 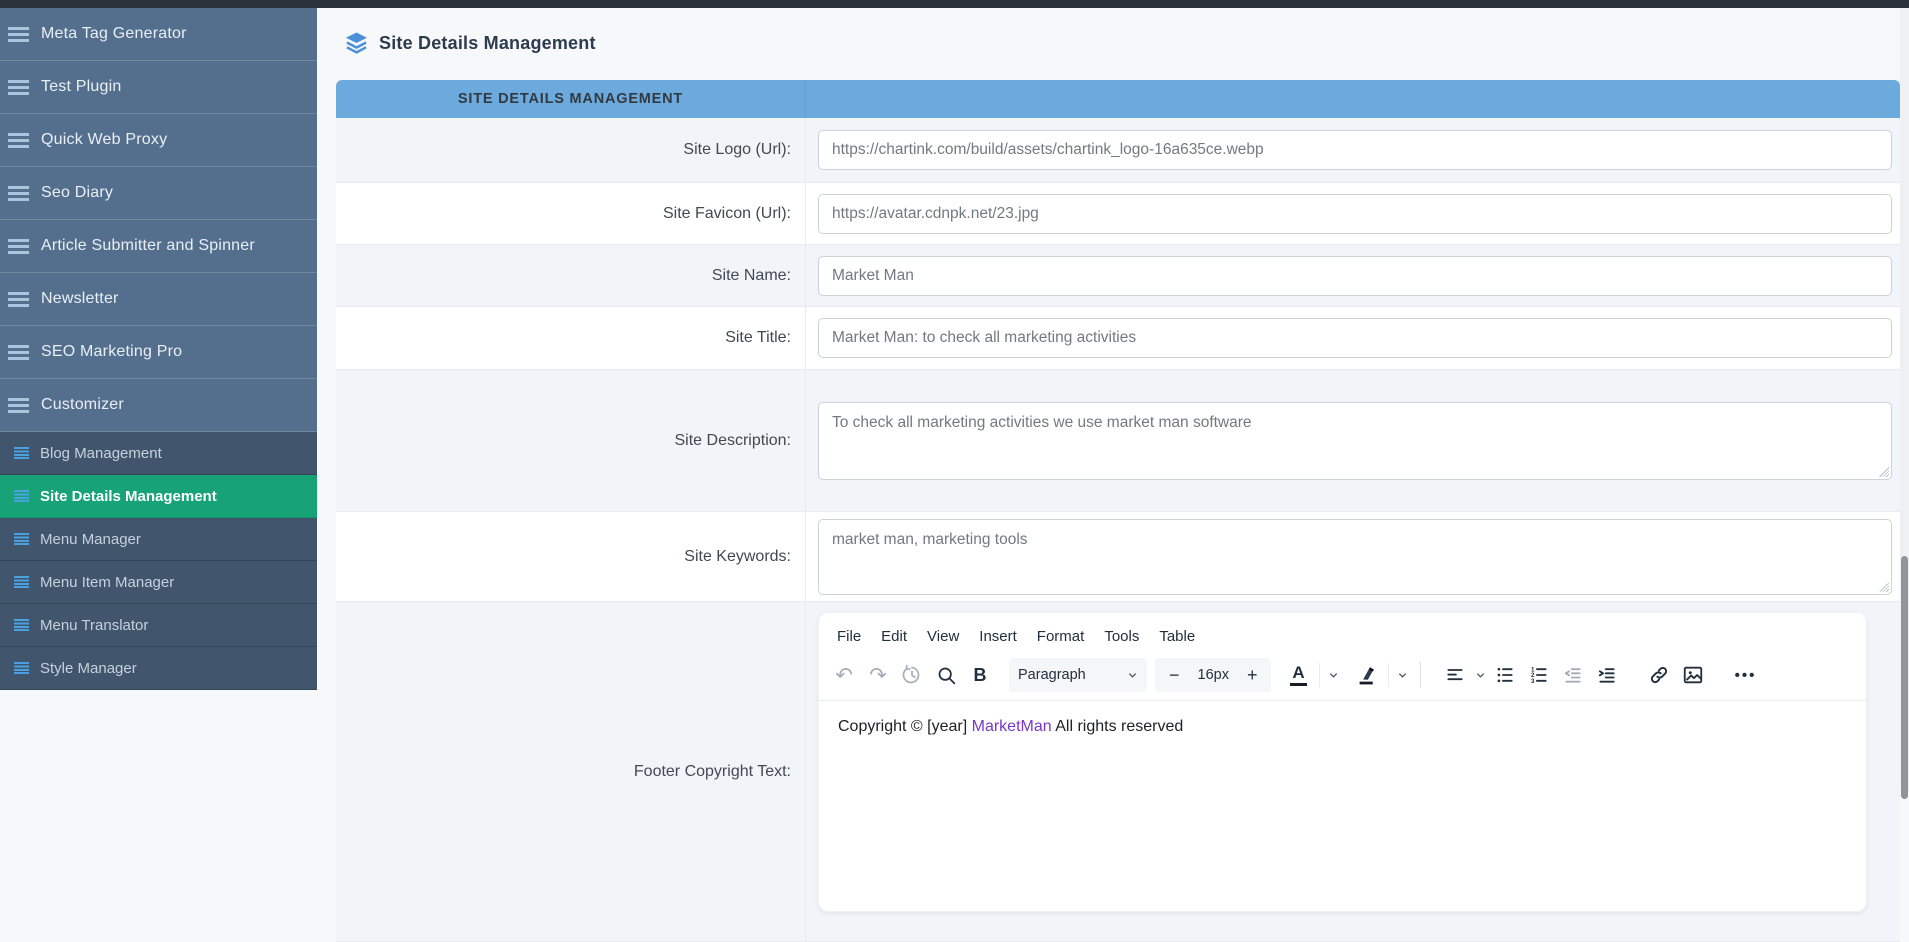 What do you see at coordinates (1177, 636) in the screenshot?
I see `editor-menu-table: Table` at bounding box center [1177, 636].